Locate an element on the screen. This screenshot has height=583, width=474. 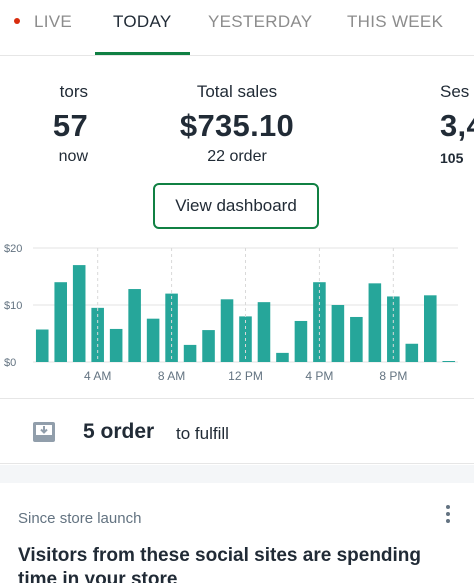
orders-to-fulfill-row: 5 order to fulfill is located at coordinates (237, 431).